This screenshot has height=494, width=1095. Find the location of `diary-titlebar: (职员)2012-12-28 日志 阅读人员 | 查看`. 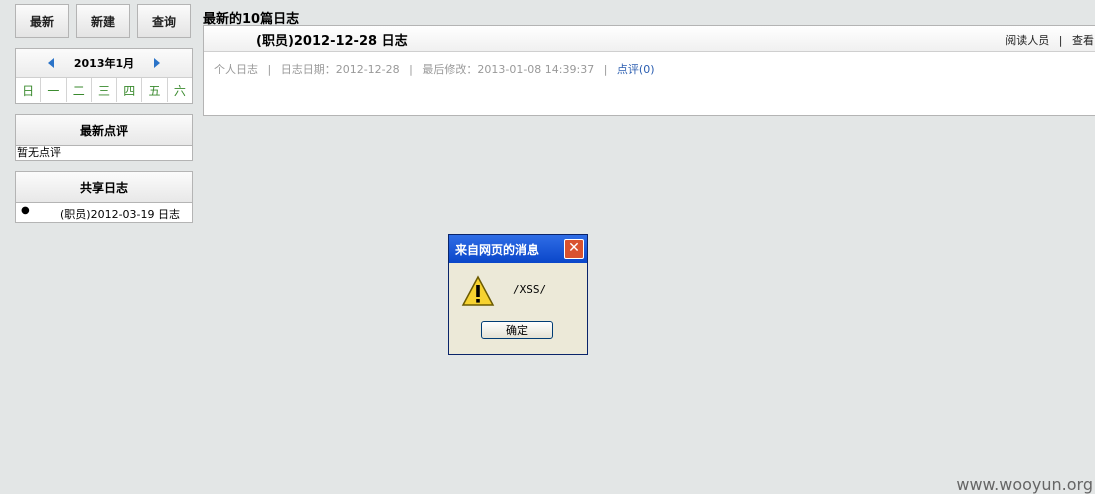

diary-titlebar: (职员)2012-12-28 日志 阅读人员 | 查看 is located at coordinates (649, 39).